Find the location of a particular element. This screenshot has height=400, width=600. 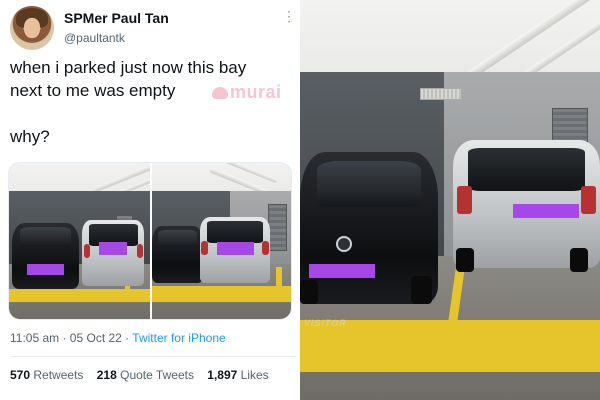

more-vertical-icon: ⋮ is located at coordinates (289, 16).